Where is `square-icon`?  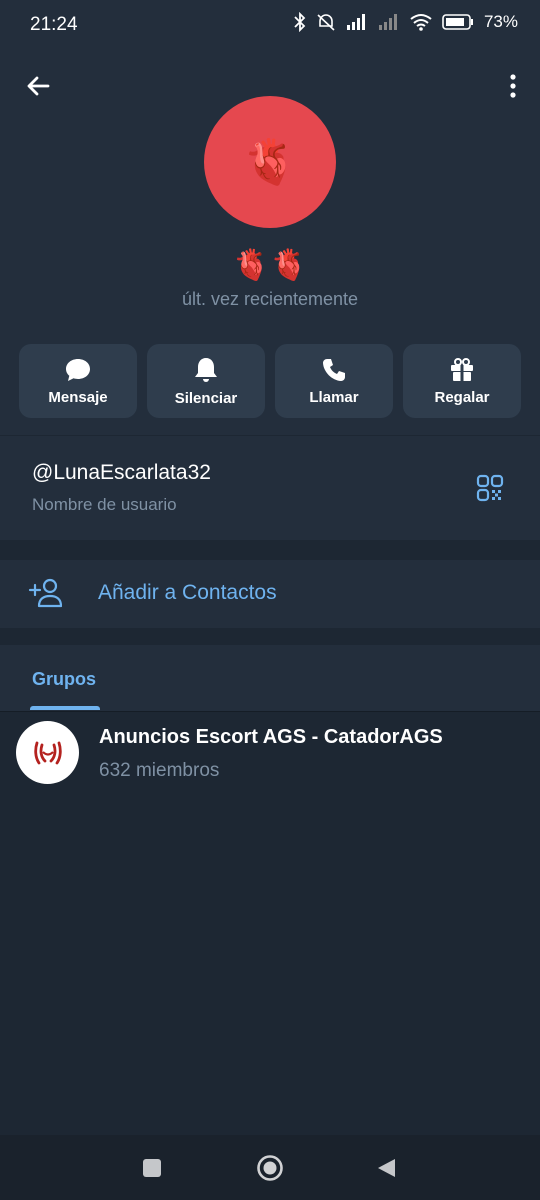 square-icon is located at coordinates (152, 1167).